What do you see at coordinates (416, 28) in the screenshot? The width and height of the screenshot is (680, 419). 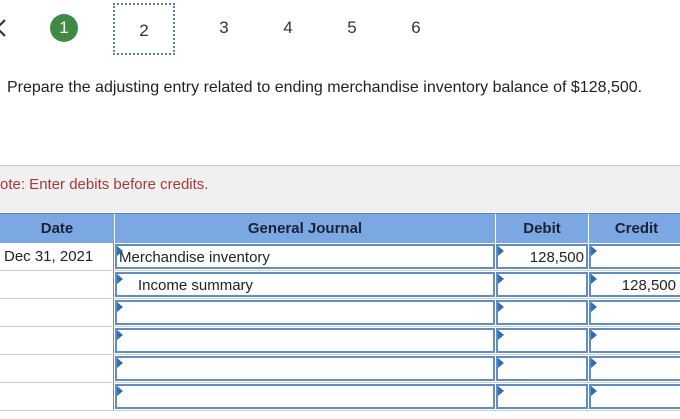 I see `step-6: 6` at bounding box center [416, 28].